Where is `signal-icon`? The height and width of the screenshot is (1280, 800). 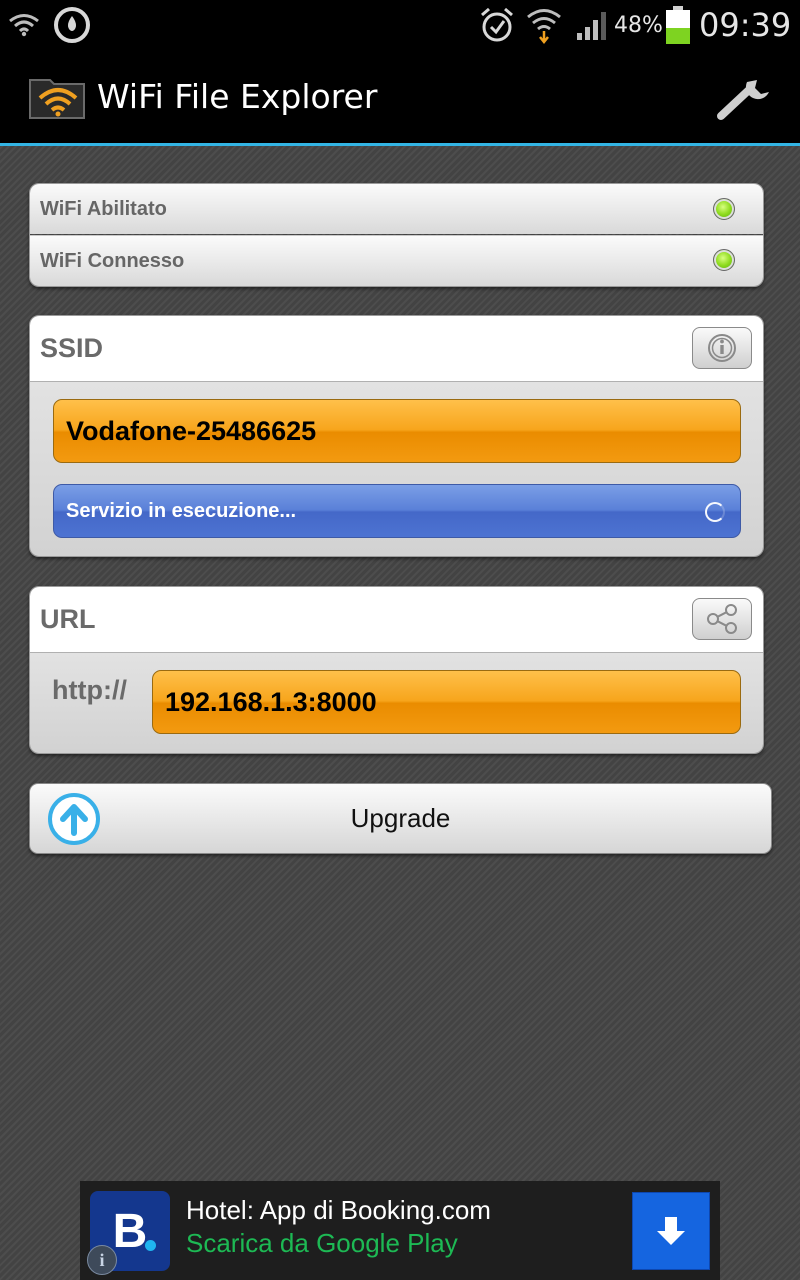
signal-icon is located at coordinates (592, 25).